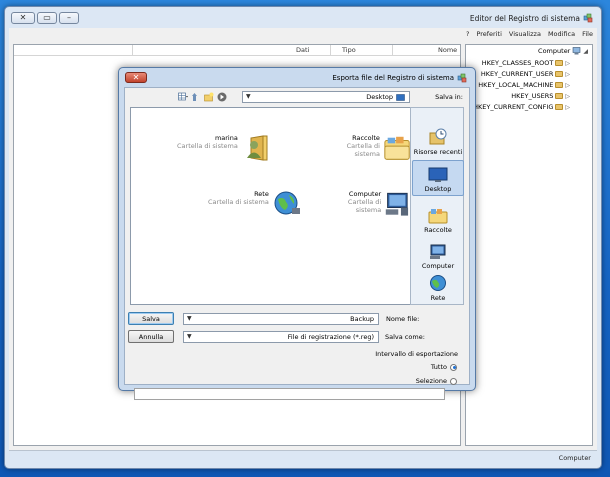  Describe the element at coordinates (326, 97) in the screenshot. I see `save-in-dropdown: ▼ Desktop` at that location.